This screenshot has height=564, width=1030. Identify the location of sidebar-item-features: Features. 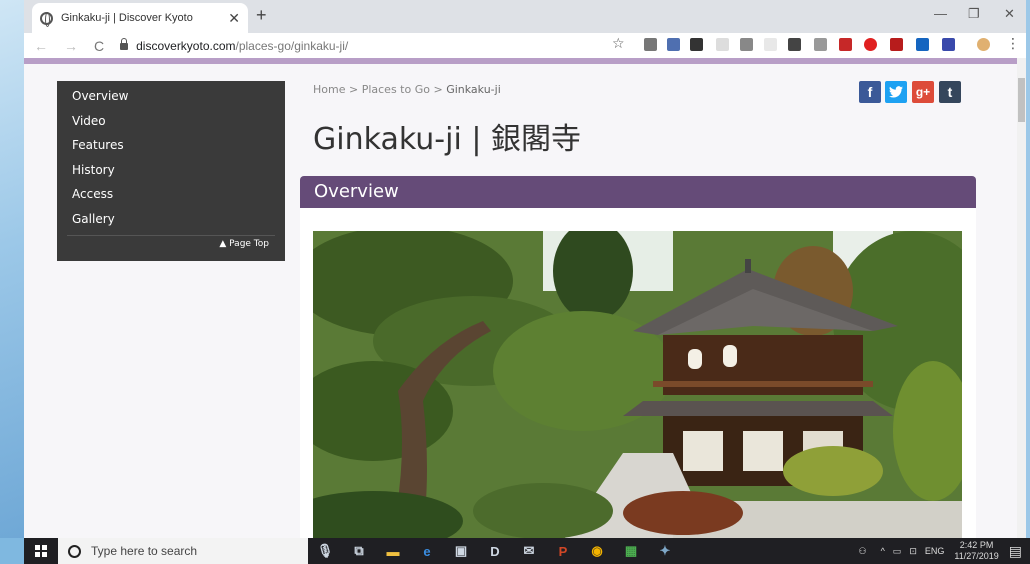
(178, 148).